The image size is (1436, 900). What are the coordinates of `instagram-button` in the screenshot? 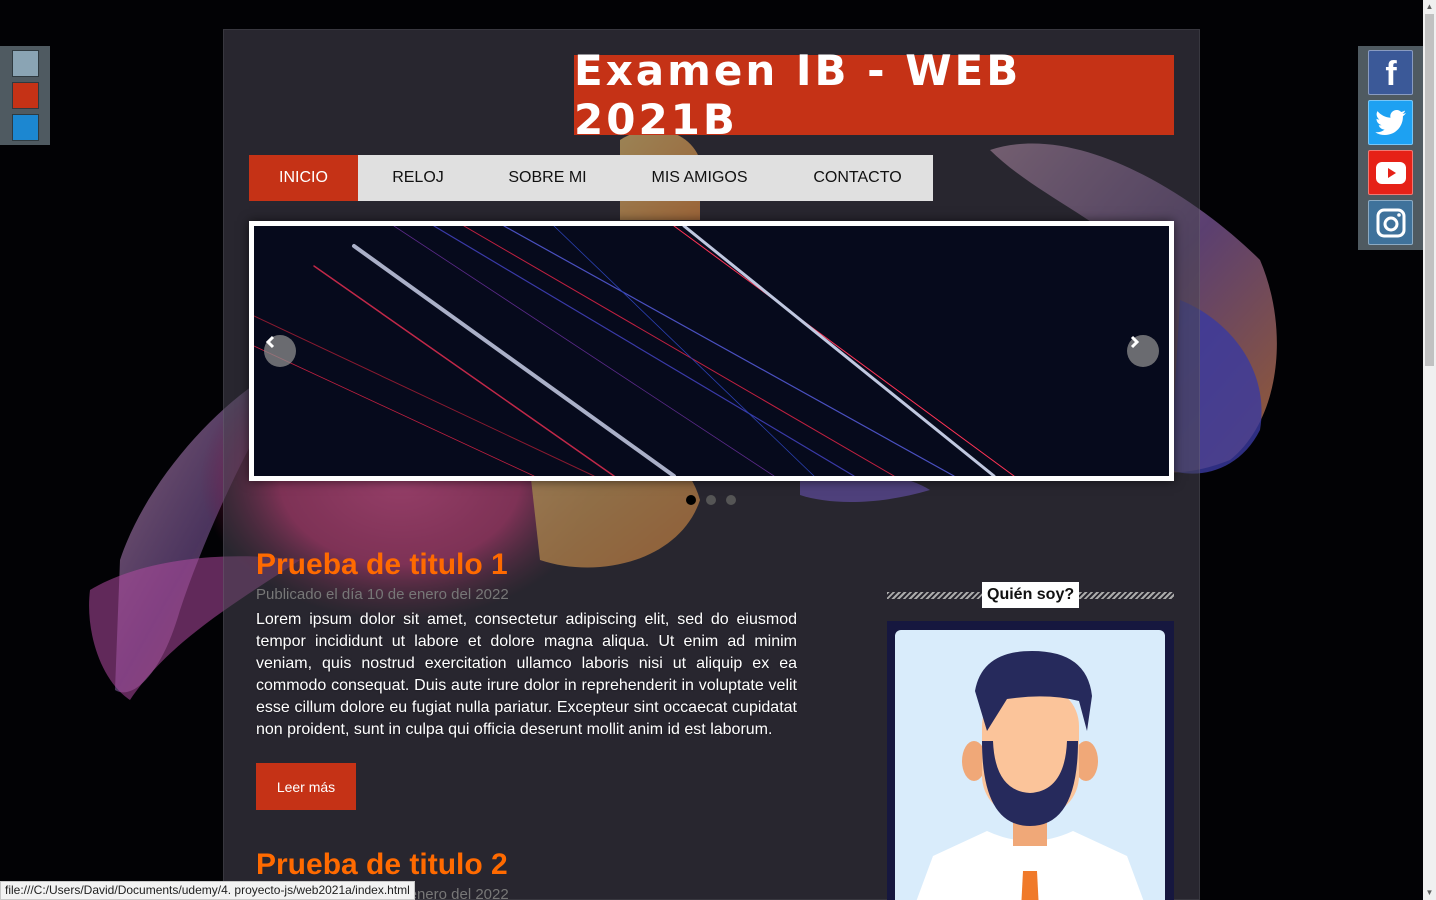 It's located at (1390, 222).